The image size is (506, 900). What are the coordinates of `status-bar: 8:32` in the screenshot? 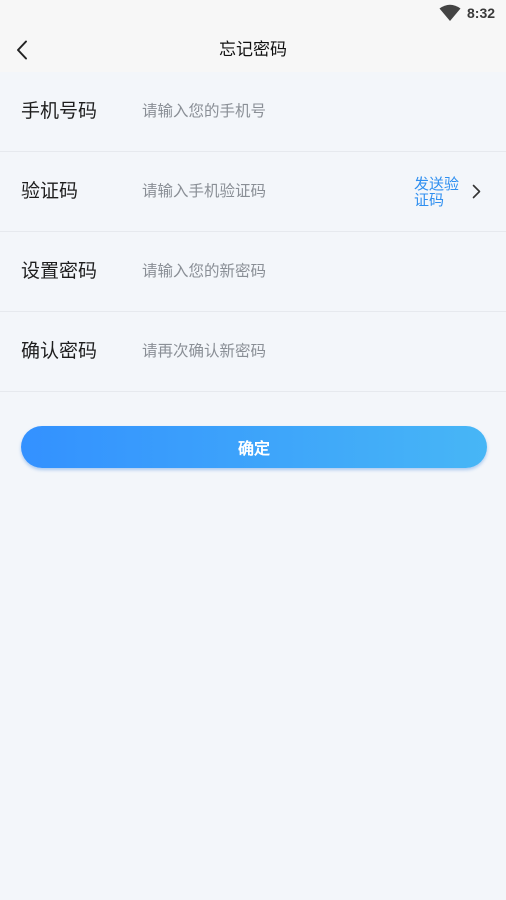 It's located at (253, 14).